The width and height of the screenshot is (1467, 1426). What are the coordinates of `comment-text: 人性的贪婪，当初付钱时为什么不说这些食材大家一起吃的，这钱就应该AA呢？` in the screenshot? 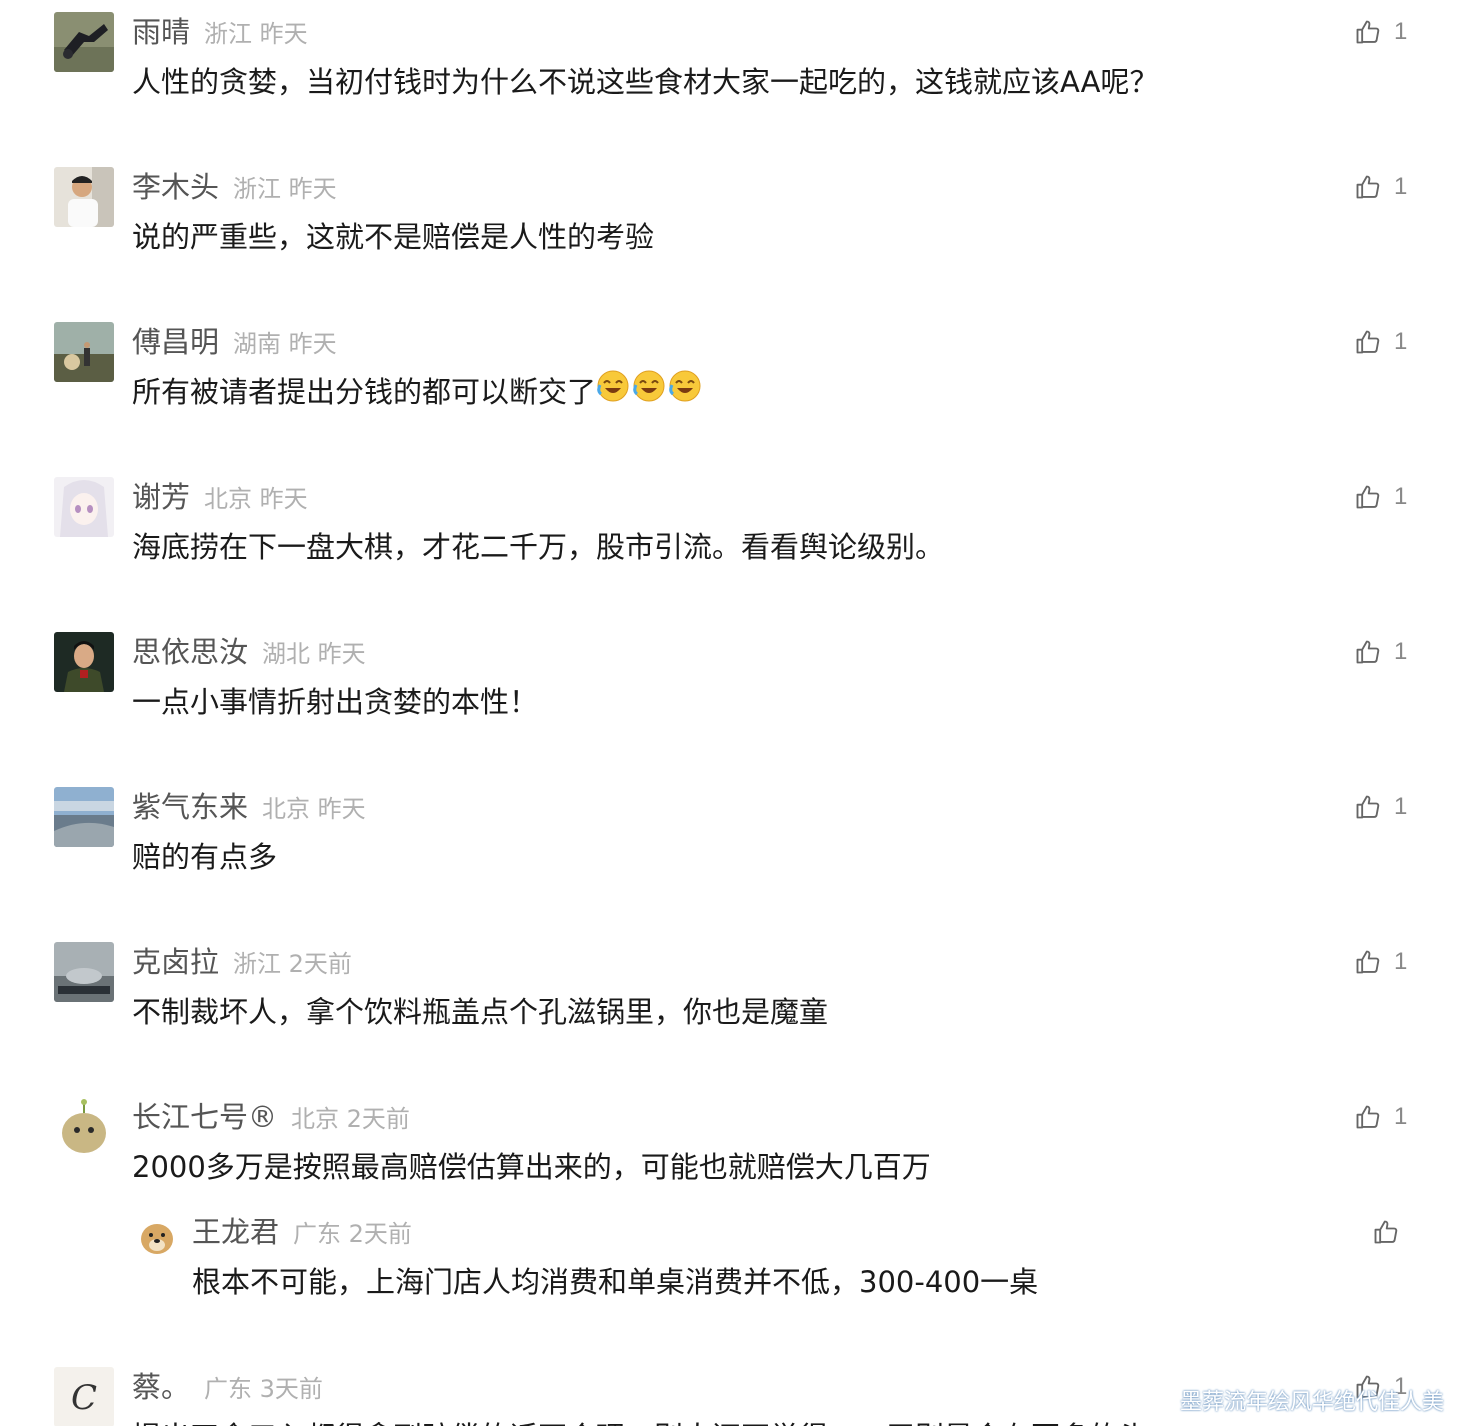 It's located at (645, 82).